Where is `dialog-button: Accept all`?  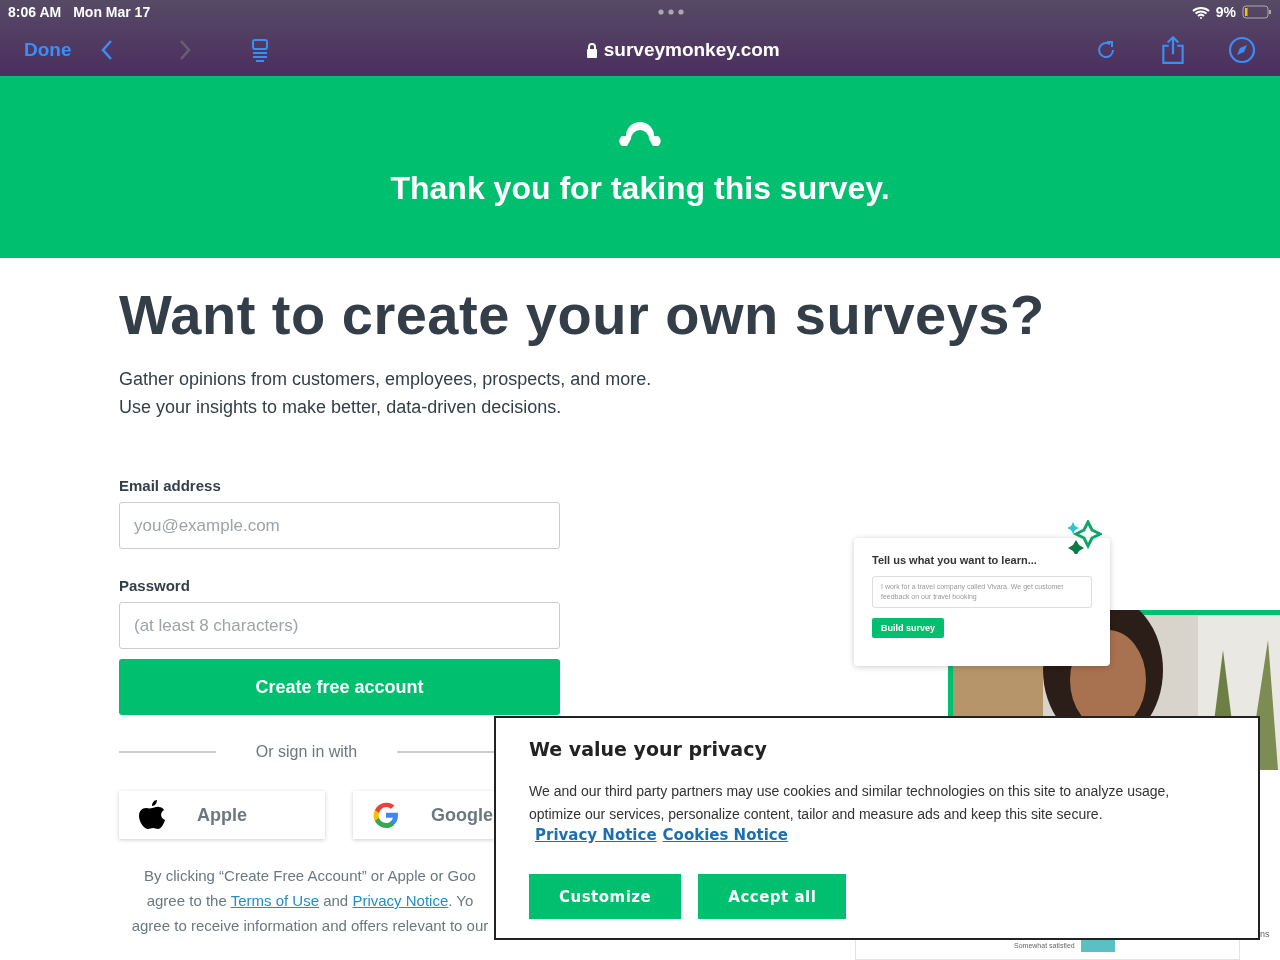
dialog-button: Accept all is located at coordinates (772, 896).